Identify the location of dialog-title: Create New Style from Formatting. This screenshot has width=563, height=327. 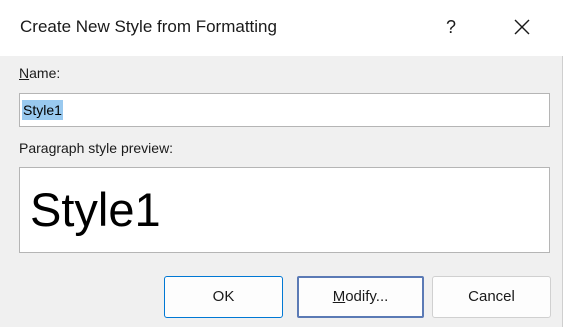
(148, 26).